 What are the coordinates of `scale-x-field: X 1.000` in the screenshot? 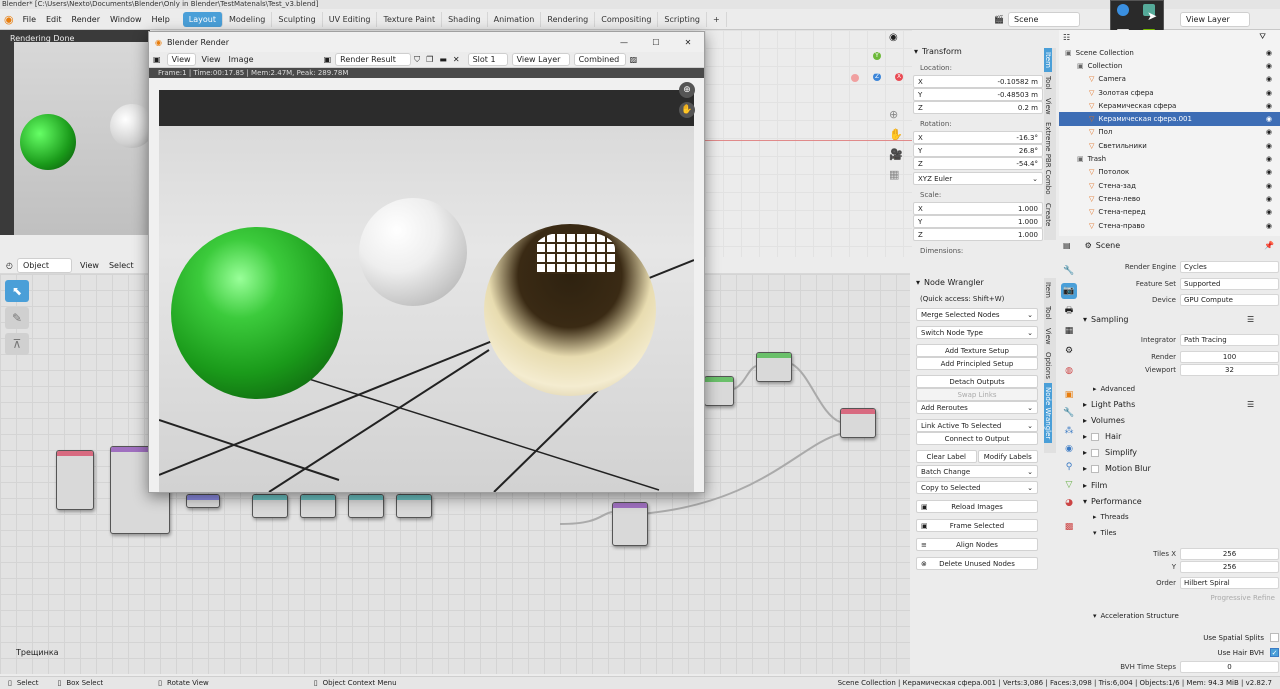 It's located at (978, 208).